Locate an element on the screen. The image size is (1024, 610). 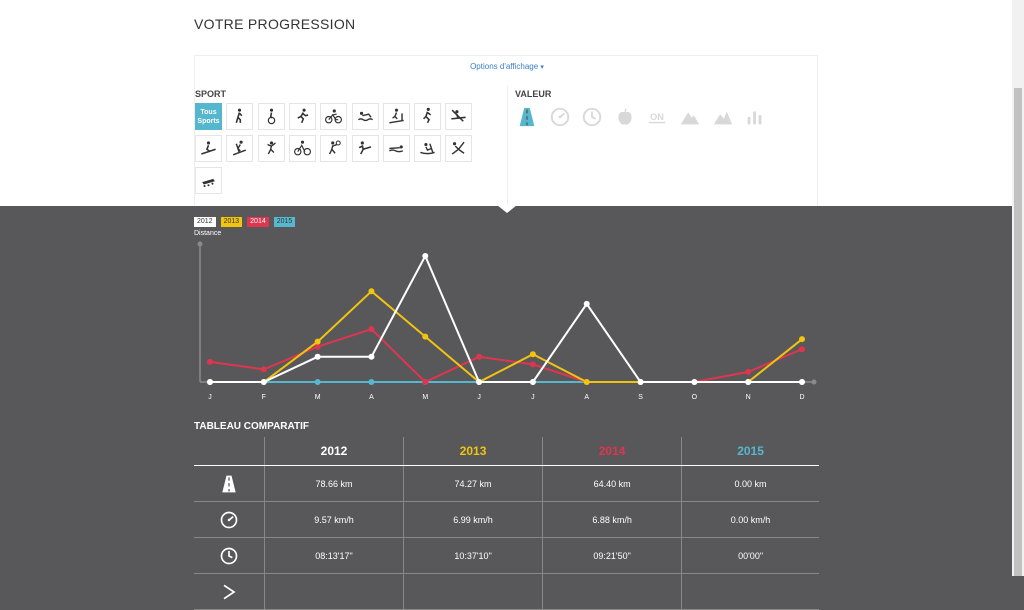
table-corner-header is located at coordinates (229, 451).